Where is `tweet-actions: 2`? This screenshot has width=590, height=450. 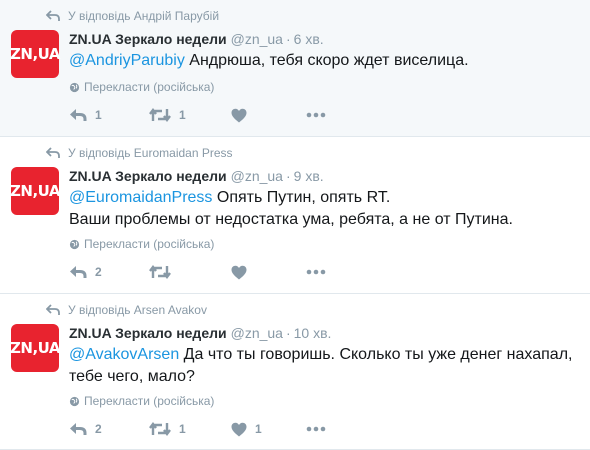
tweet-actions: 2 is located at coordinates (197, 272).